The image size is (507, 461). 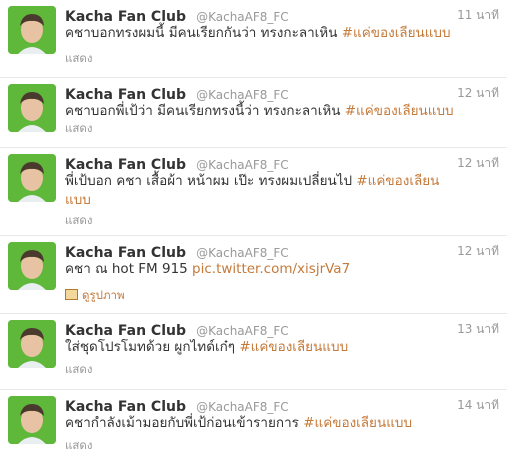 What do you see at coordinates (184, 423) in the screenshot?
I see `tweet-text-body: คชากำลังเม้ามอยกับพี่เป้ก่อนเข้ารายการ` at bounding box center [184, 423].